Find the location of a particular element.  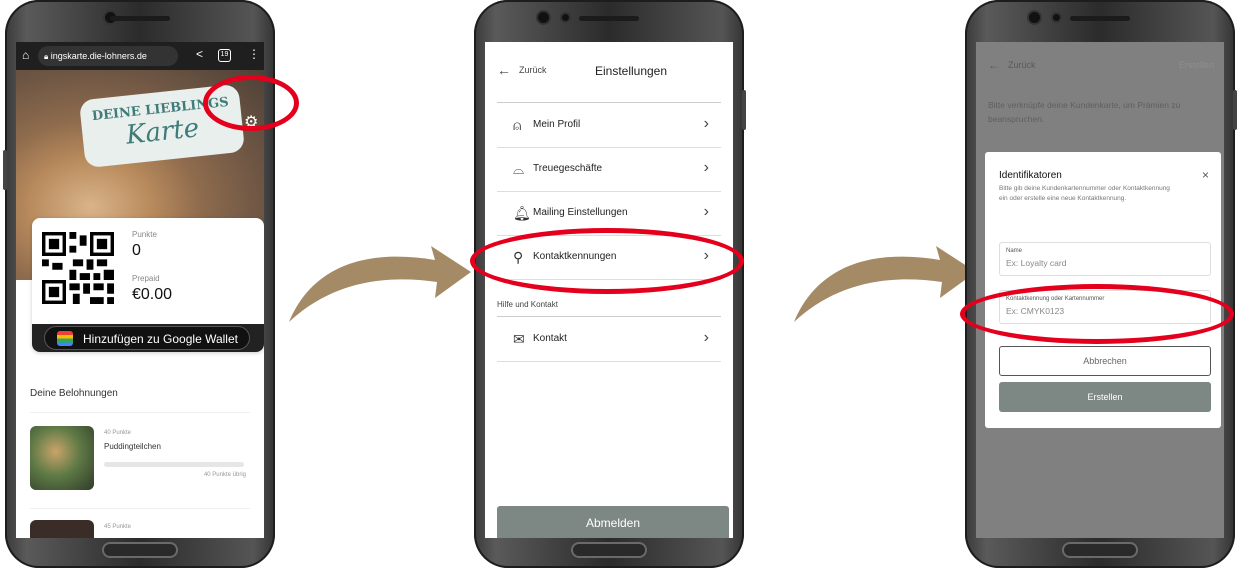

back-arrow-icon: ← is located at coordinates (994, 65).